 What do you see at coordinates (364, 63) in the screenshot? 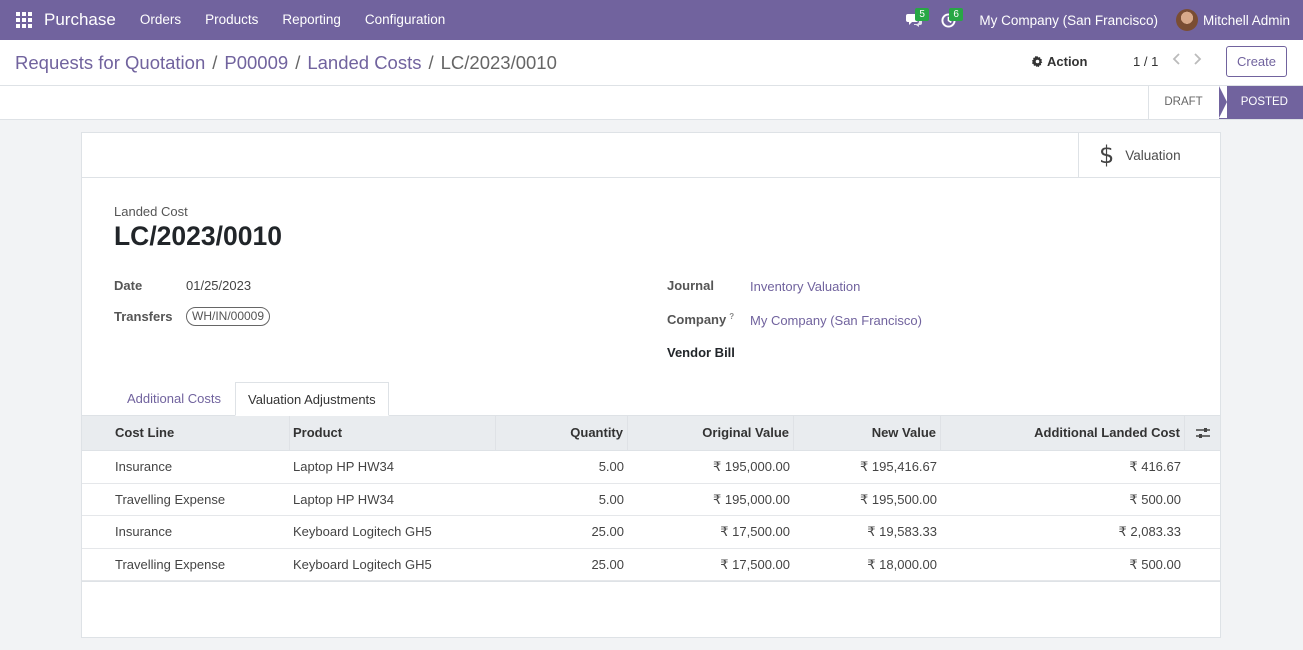
I see `breadcrumb-landed-costs: Landed Costs` at bounding box center [364, 63].